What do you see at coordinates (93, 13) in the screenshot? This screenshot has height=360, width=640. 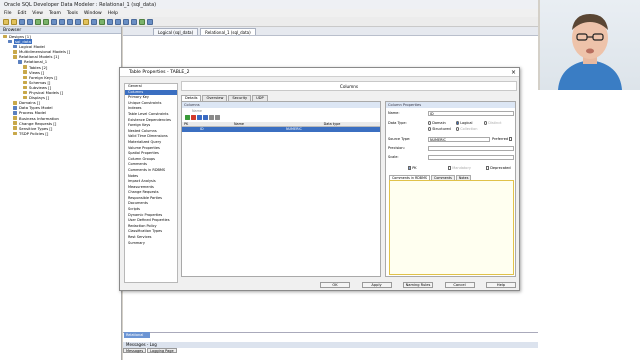 I see `menu-window: Window` at bounding box center [93, 13].